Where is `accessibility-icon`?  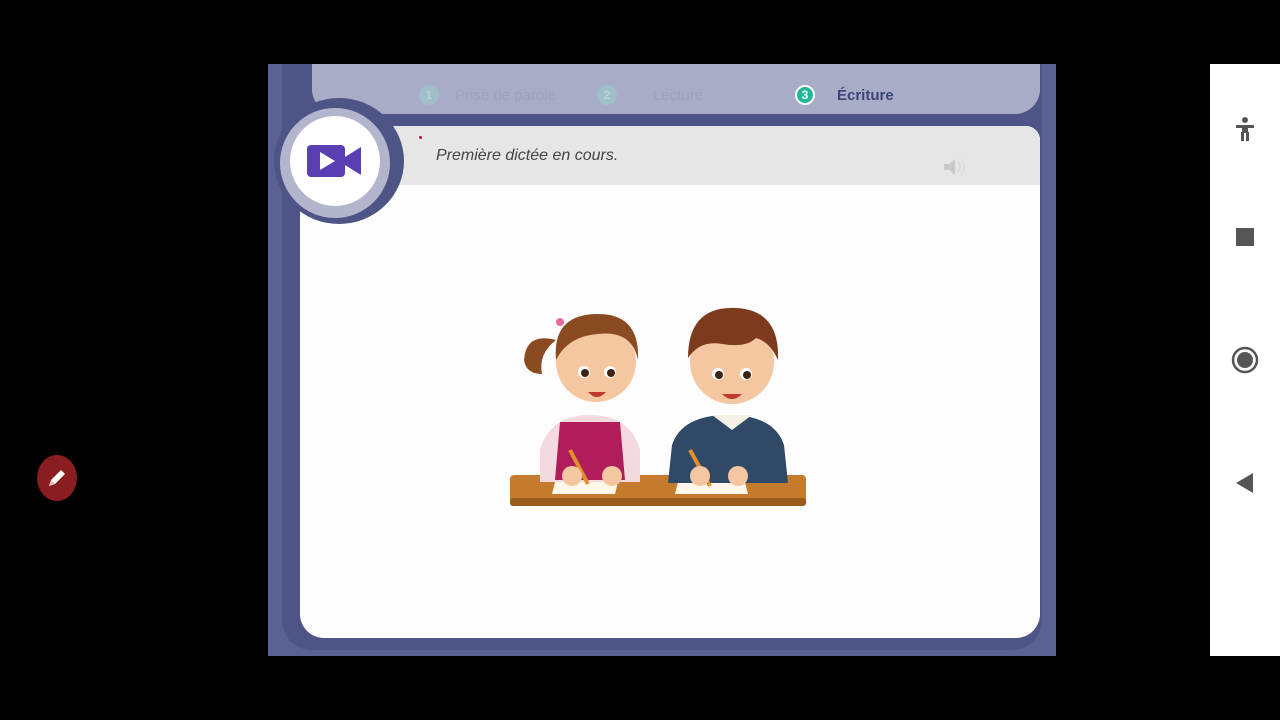 accessibility-icon is located at coordinates (1245, 129).